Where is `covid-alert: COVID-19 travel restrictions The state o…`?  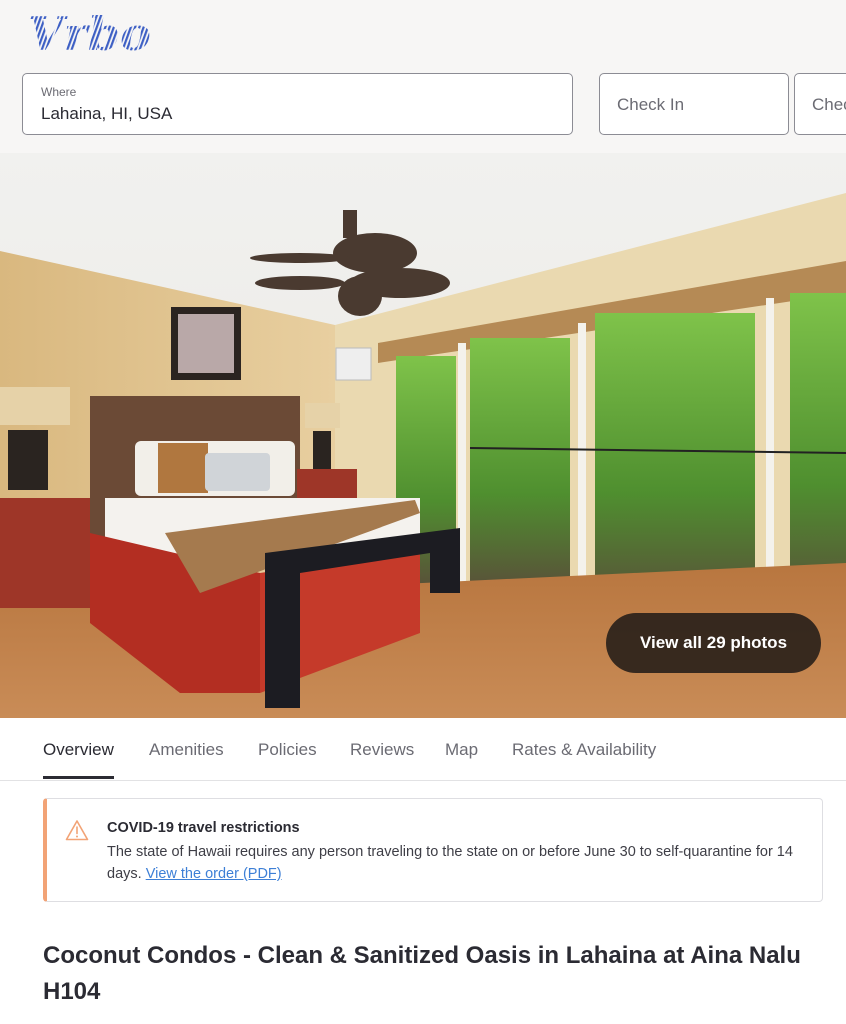 covid-alert: COVID-19 travel restrictions The state o… is located at coordinates (433, 850).